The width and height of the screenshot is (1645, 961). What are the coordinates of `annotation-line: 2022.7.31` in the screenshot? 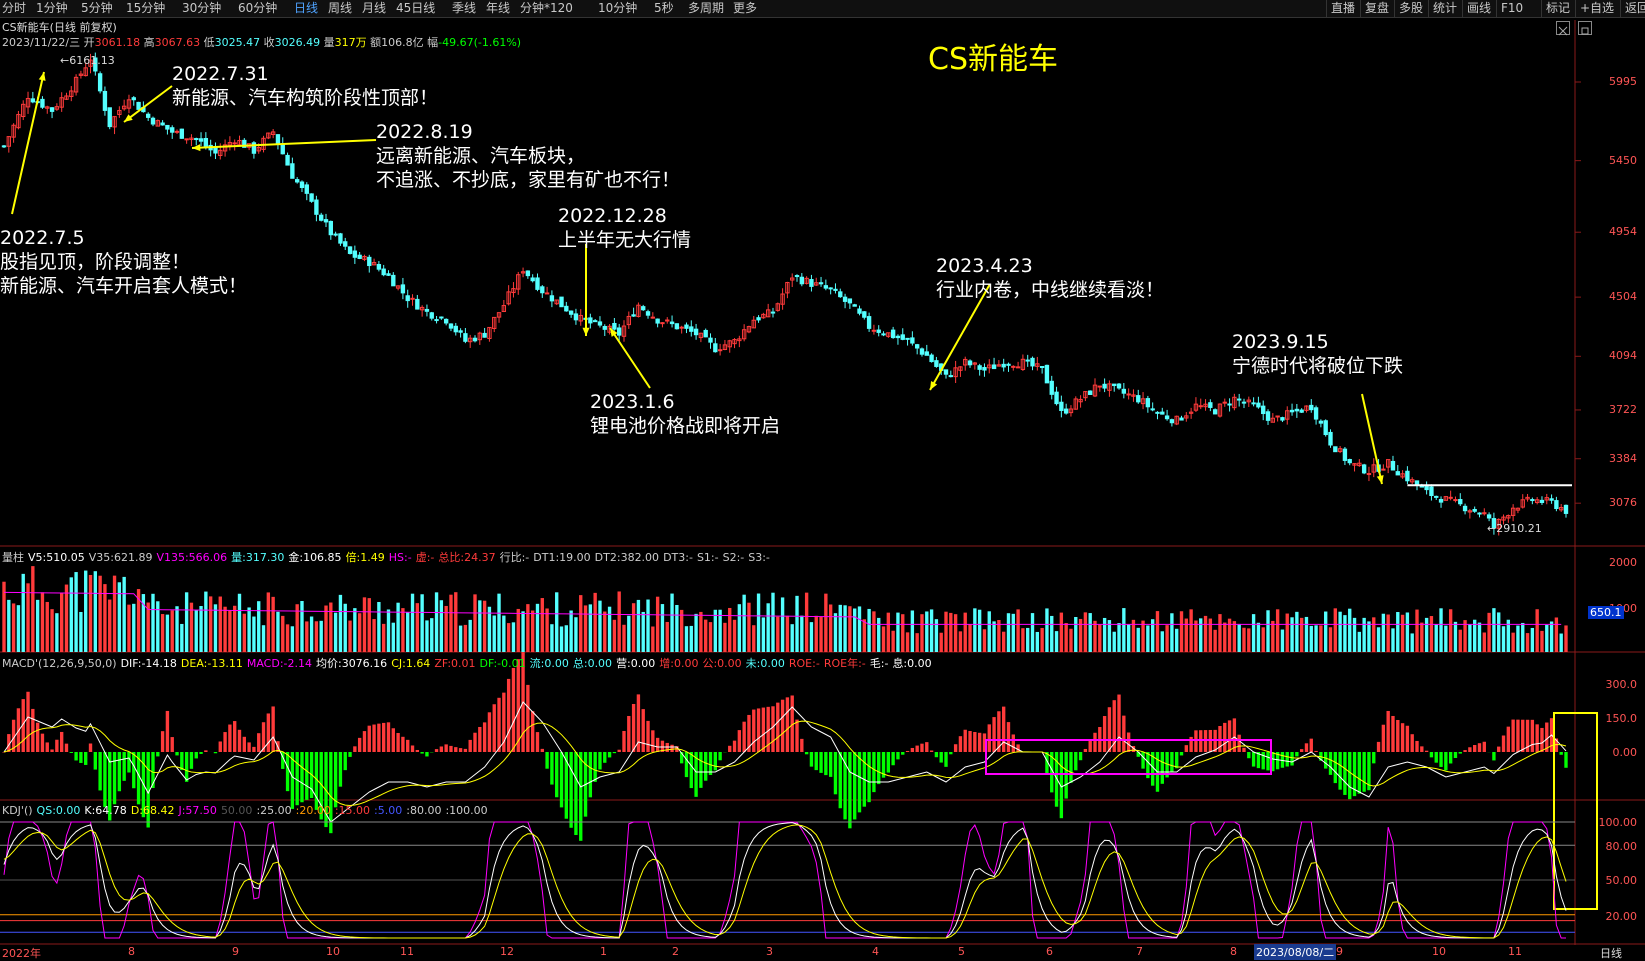 It's located at (220, 74).